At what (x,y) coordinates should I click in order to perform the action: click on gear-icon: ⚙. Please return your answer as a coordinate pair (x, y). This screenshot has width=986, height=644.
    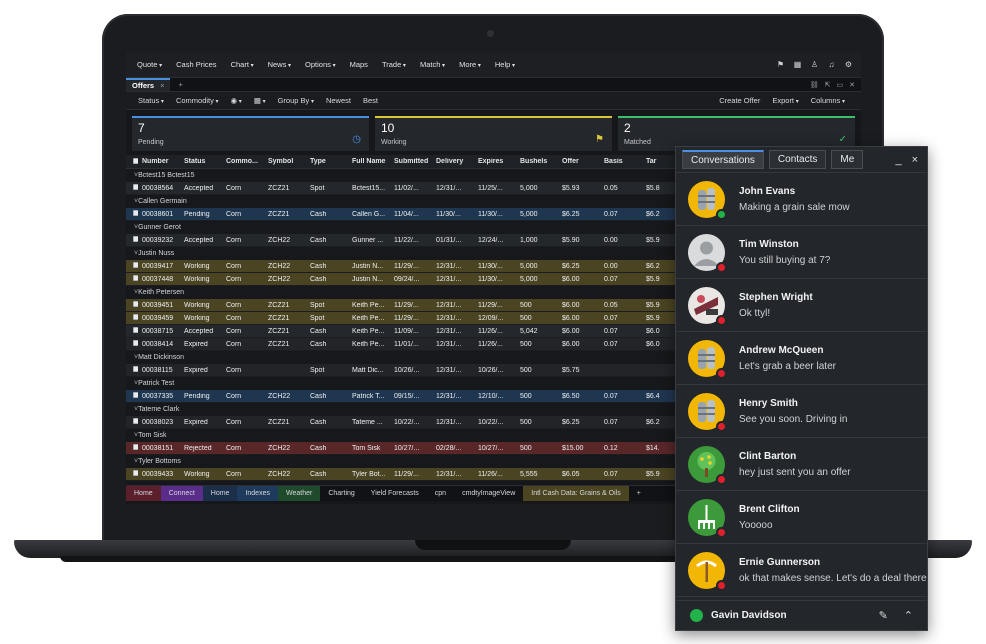
    Looking at the image, I should click on (848, 64).